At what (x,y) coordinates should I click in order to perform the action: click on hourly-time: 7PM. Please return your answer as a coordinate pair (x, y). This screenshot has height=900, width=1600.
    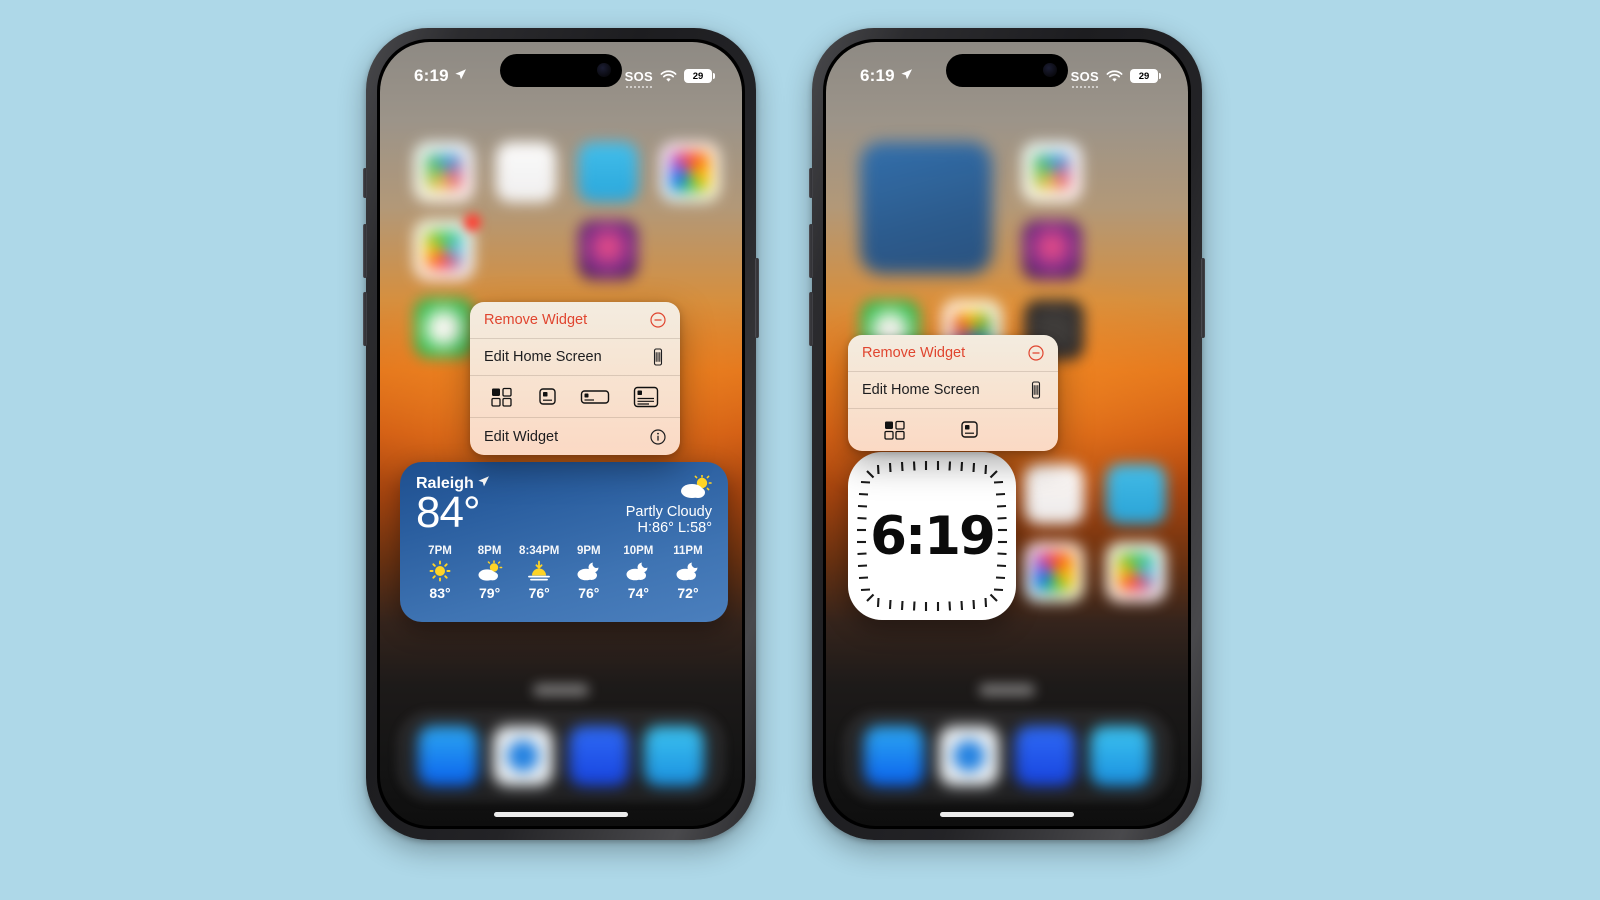
    Looking at the image, I should click on (440, 551).